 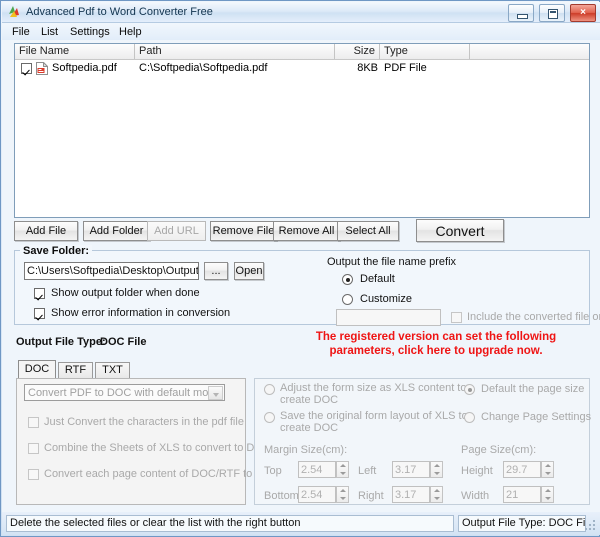 What do you see at coordinates (367, 471) in the screenshot?
I see `margin-left-label: Left` at bounding box center [367, 471].